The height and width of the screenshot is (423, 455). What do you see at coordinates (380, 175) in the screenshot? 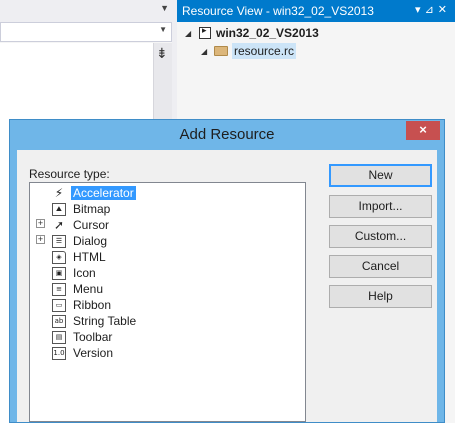
I see `new-button: New` at bounding box center [380, 175].